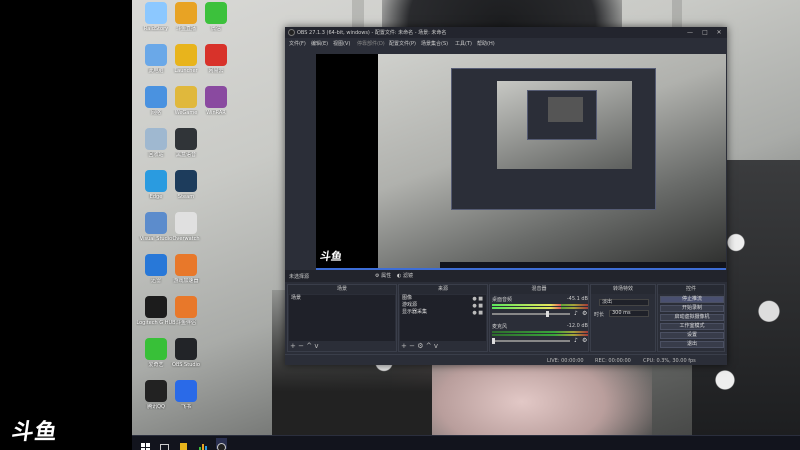 The width and height of the screenshot is (800, 450). Describe the element at coordinates (383, 275) in the screenshot. I see `properties-button: ⚙ 属性` at that location.